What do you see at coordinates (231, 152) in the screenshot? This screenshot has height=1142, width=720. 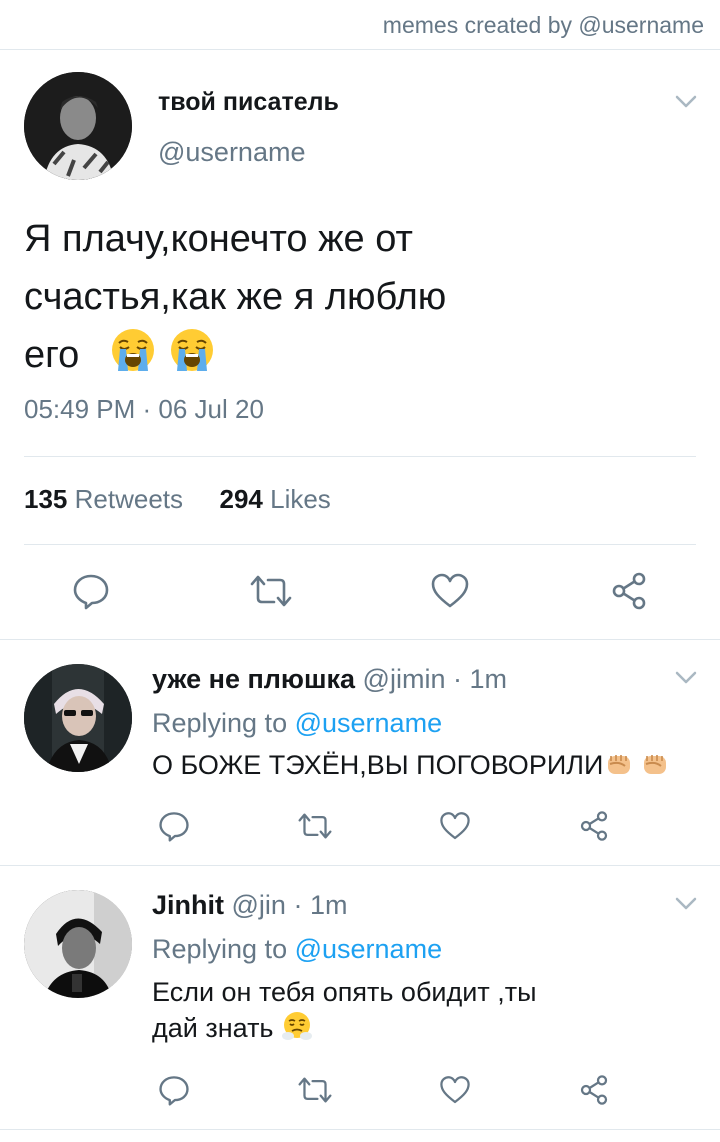 I see `author-handle: @username` at bounding box center [231, 152].